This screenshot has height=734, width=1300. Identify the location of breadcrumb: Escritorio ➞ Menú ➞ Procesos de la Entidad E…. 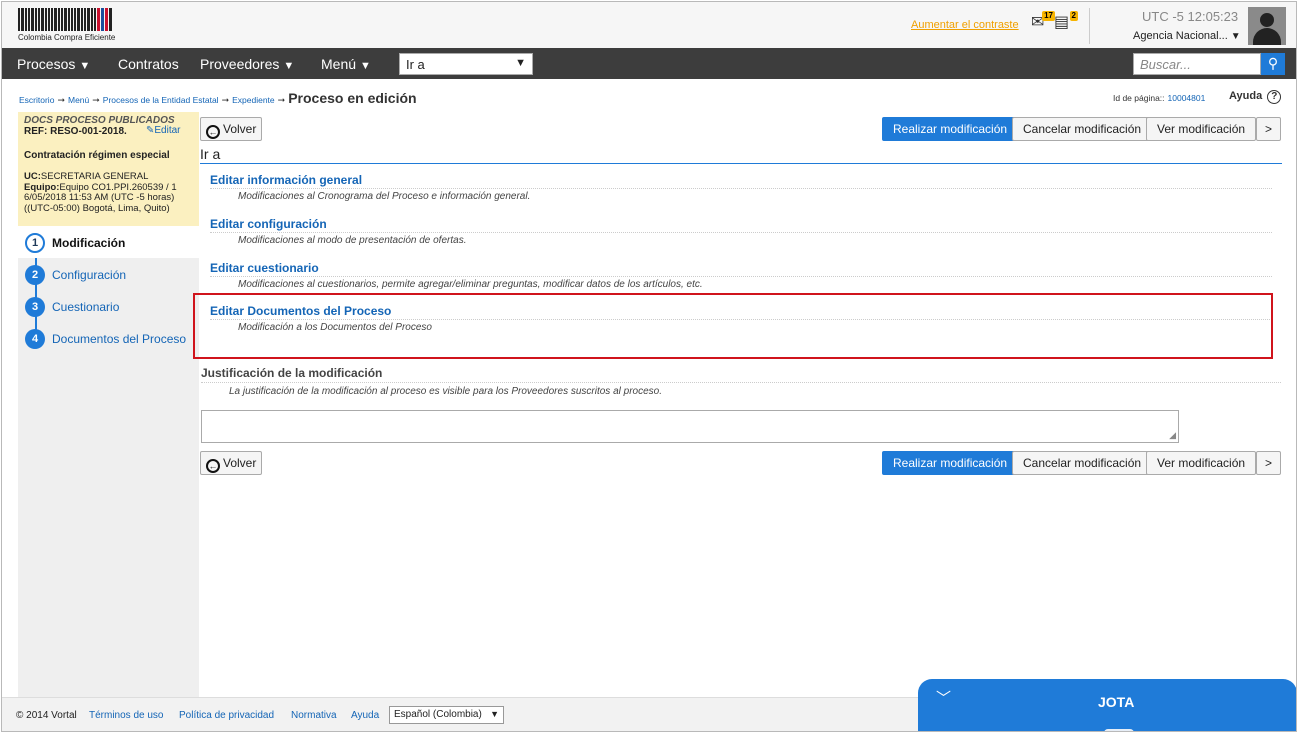
(218, 98).